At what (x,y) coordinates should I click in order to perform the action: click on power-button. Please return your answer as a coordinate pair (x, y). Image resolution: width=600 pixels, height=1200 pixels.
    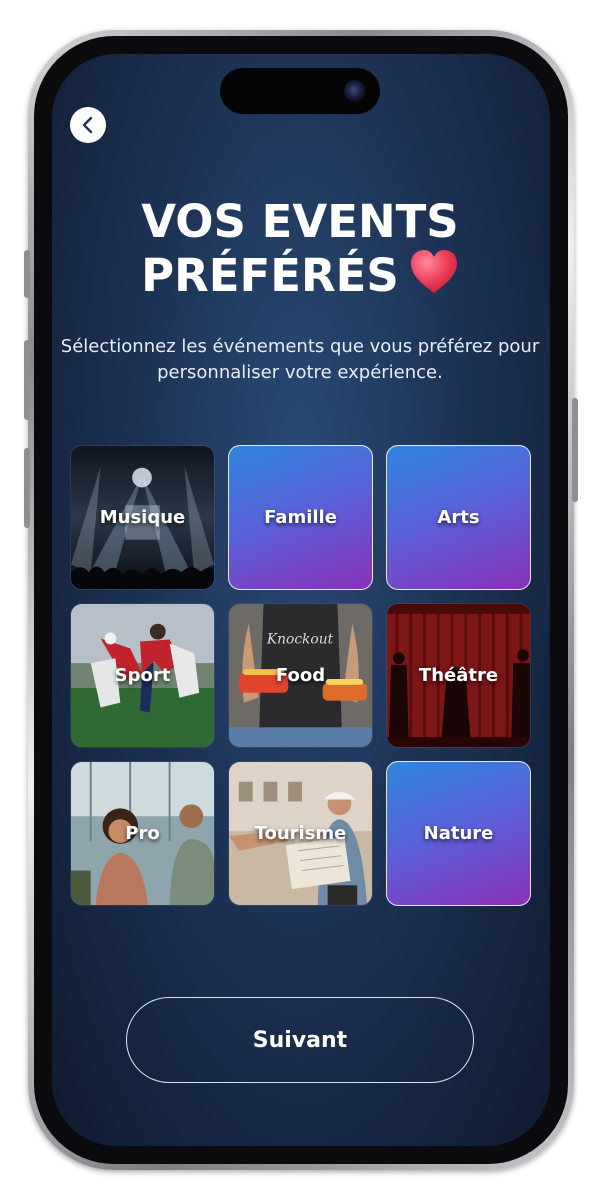
    Looking at the image, I should click on (575, 450).